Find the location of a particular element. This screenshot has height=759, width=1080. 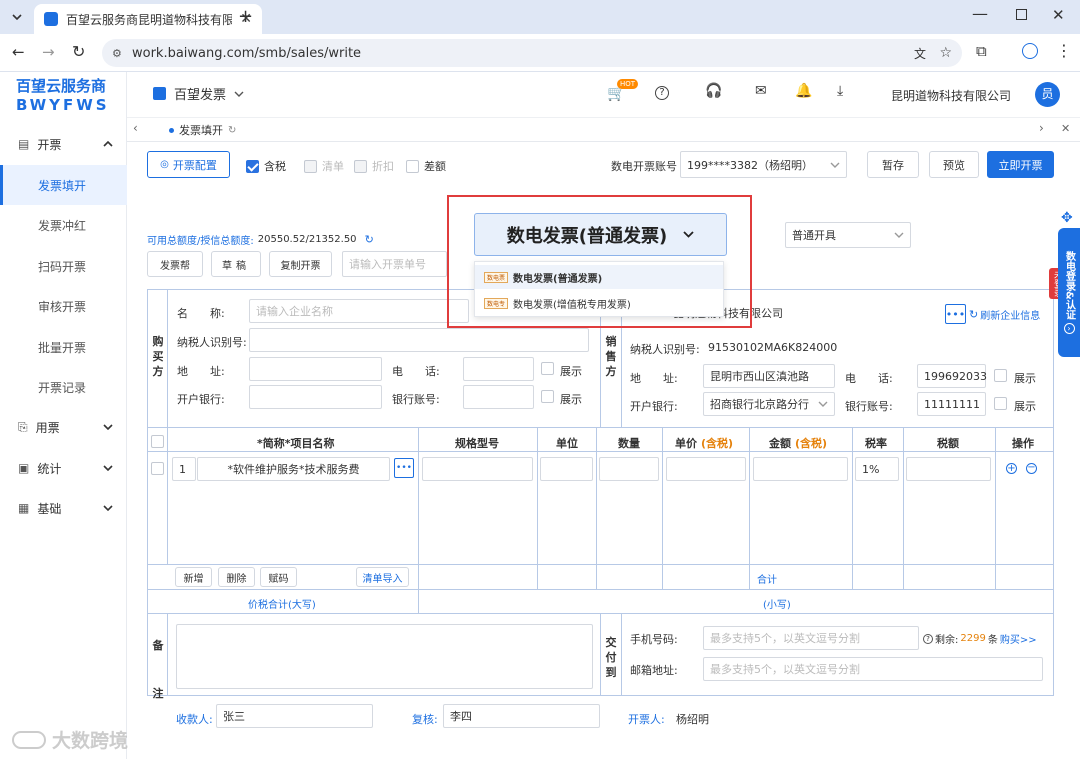

amount-input is located at coordinates (800, 469).